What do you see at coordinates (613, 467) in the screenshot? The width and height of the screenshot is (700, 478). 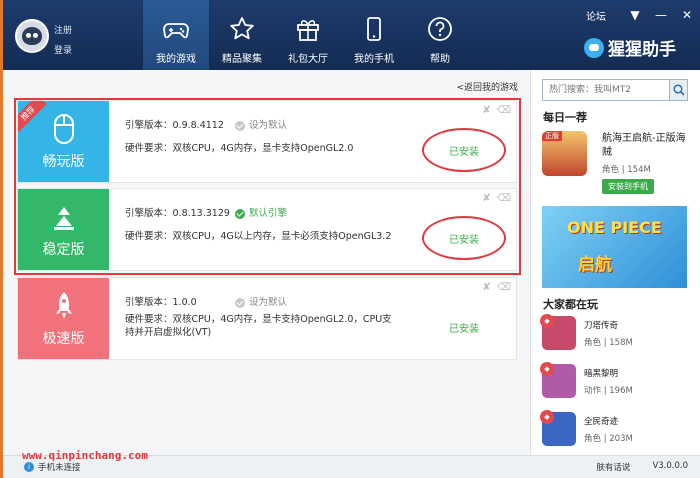 I see `skin-feedback-link: 肤有话说` at bounding box center [613, 467].